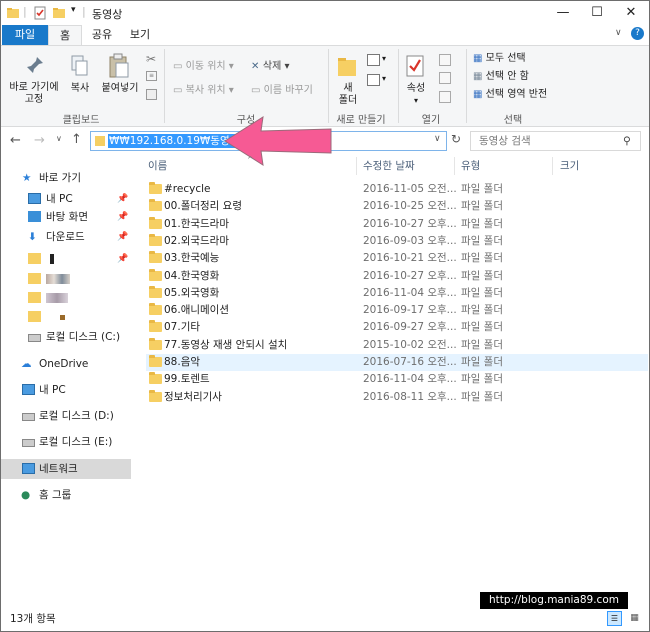 The image size is (650, 632). I want to click on sidebar-item-this-pc-pinned: 내 PC 📌, so click(66, 199).